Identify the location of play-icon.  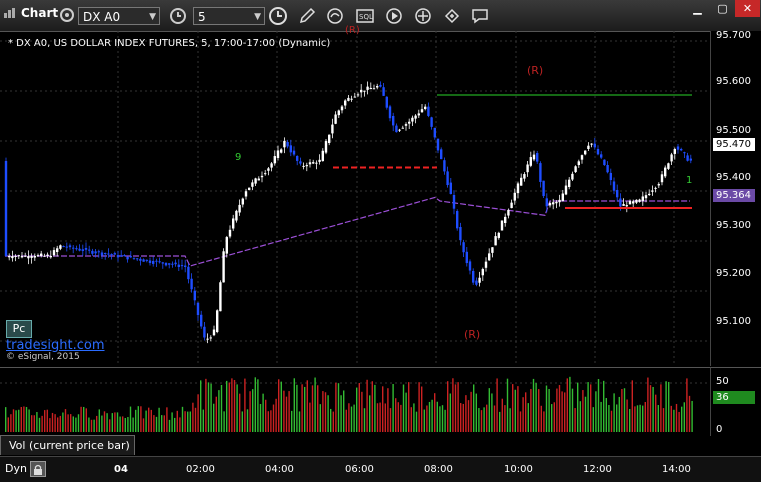
(394, 16).